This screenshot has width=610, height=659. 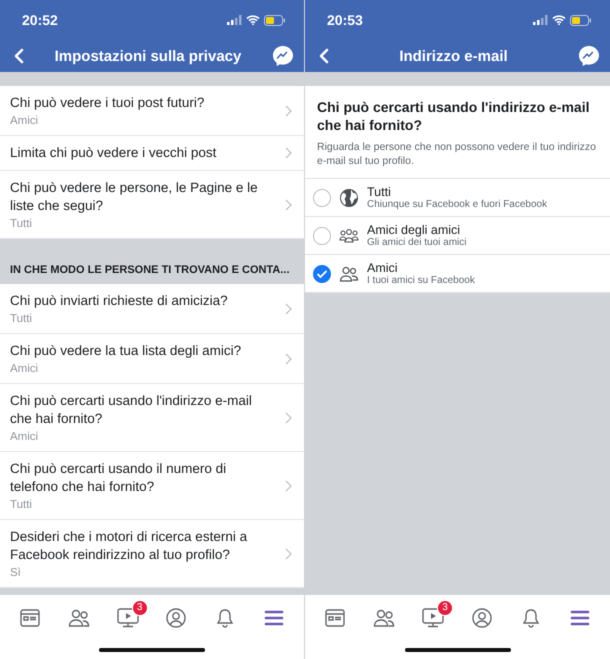 I want to click on globe-icon, so click(x=349, y=198).